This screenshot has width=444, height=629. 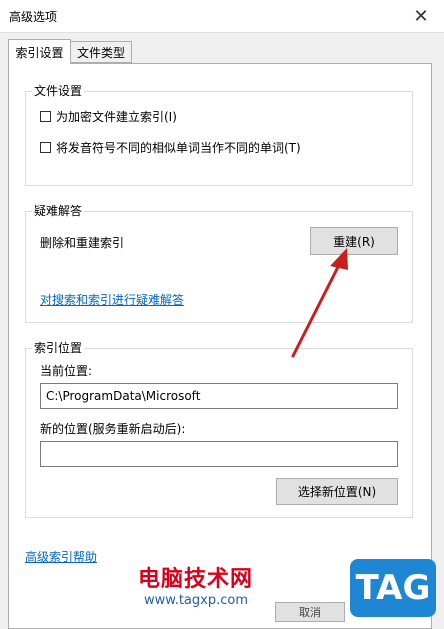 I want to click on troubleshoot-link: 对搜索和索引进行疑难解答, so click(x=112, y=299).